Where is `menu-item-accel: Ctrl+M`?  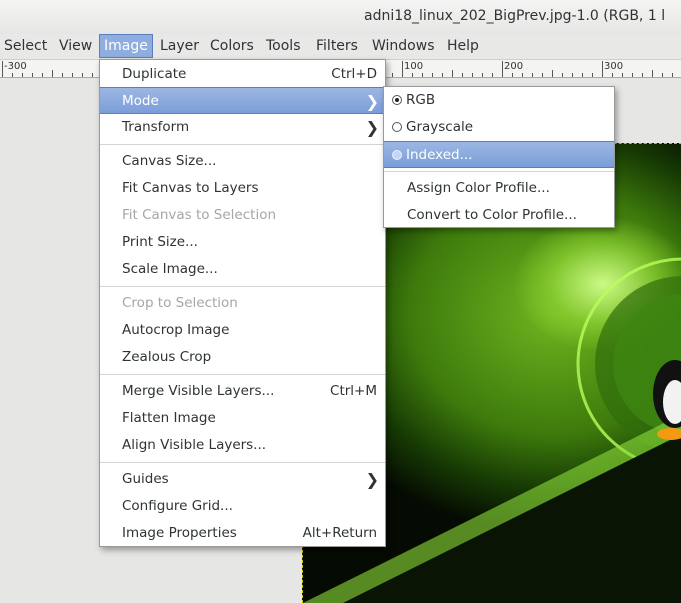
menu-item-accel: Ctrl+M is located at coordinates (353, 391).